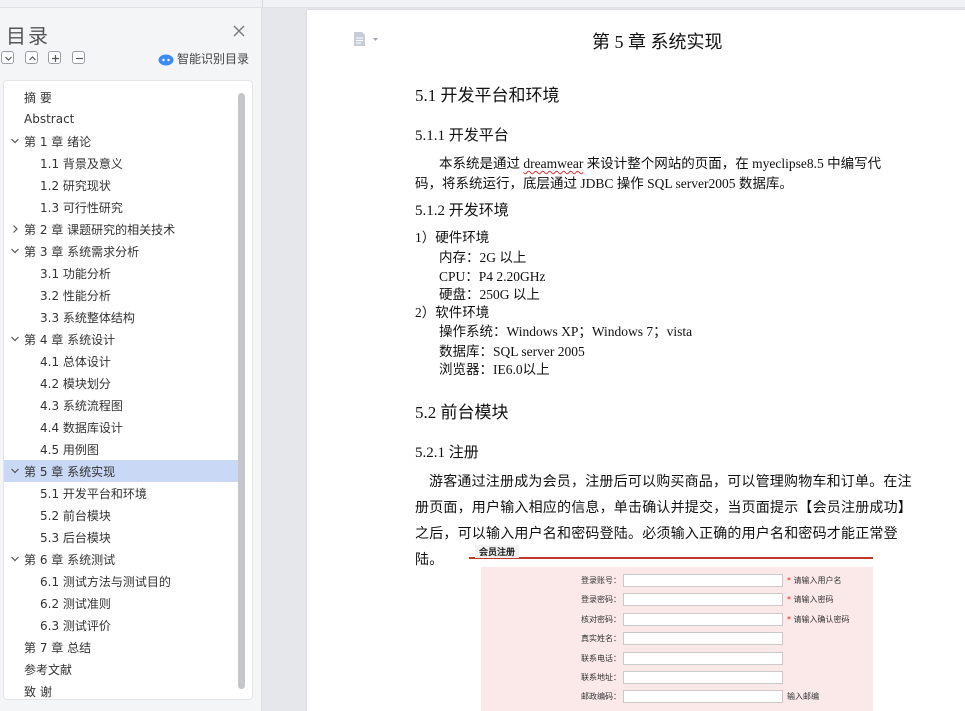 Image resolution: width=965 pixels, height=711 pixels. What do you see at coordinates (75, 185) in the screenshot?
I see `toc-item-label: 1.2 研究现状` at bounding box center [75, 185].